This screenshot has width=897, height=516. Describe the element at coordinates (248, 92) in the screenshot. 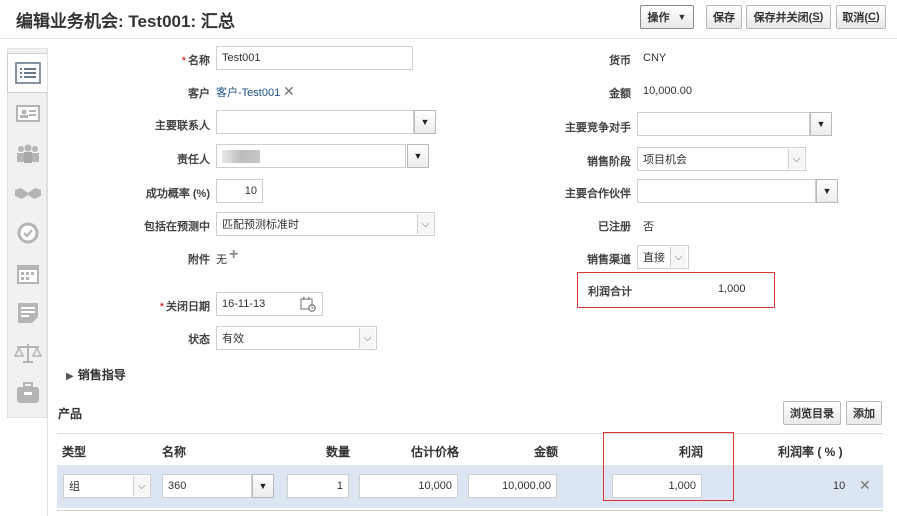

I see `customer-link: 客户-Test001` at that location.